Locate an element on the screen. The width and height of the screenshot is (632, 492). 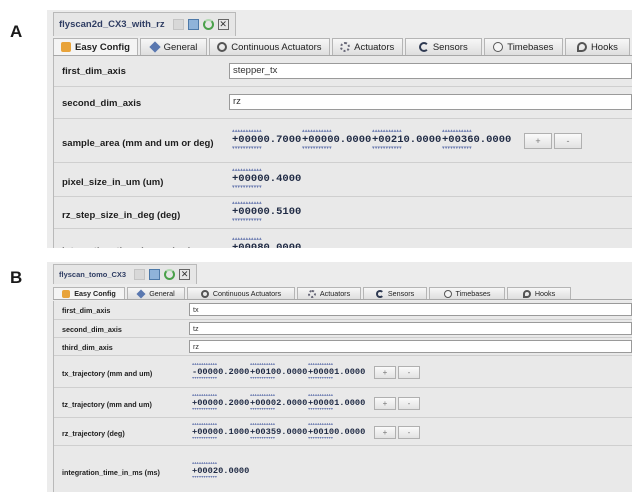
numeric-spinner: ▲▲▲▲▲▲▲▲▲▲▲ -00000.2000 ▼▼▼▼▼▼▼▼▼▼▼ is located at coordinates (221, 372).